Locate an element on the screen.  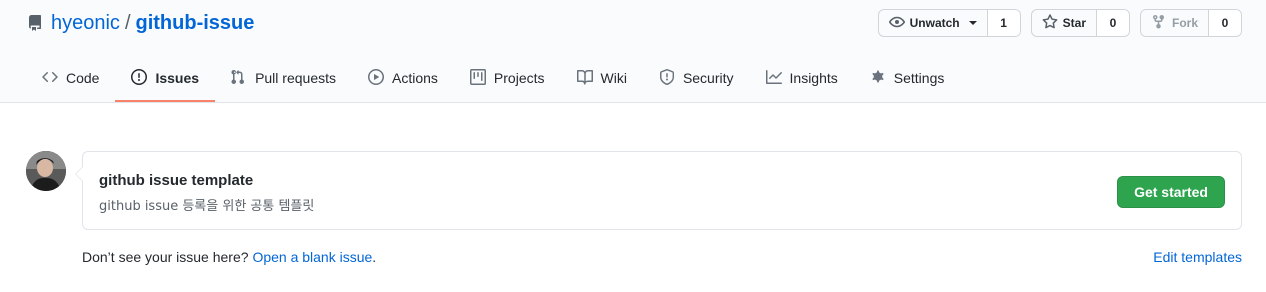
stars-count: 0 is located at coordinates (1112, 23).